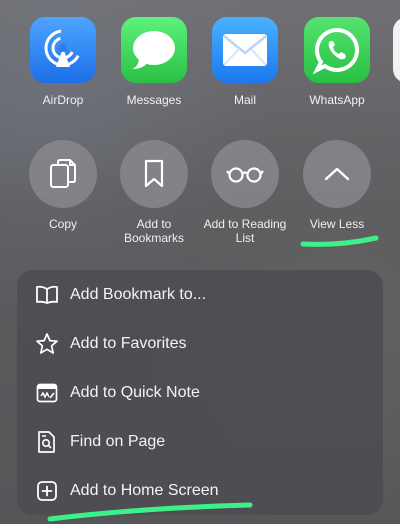 This screenshot has height=524, width=400. Describe the element at coordinates (154, 50) in the screenshot. I see `messages-icon` at that location.